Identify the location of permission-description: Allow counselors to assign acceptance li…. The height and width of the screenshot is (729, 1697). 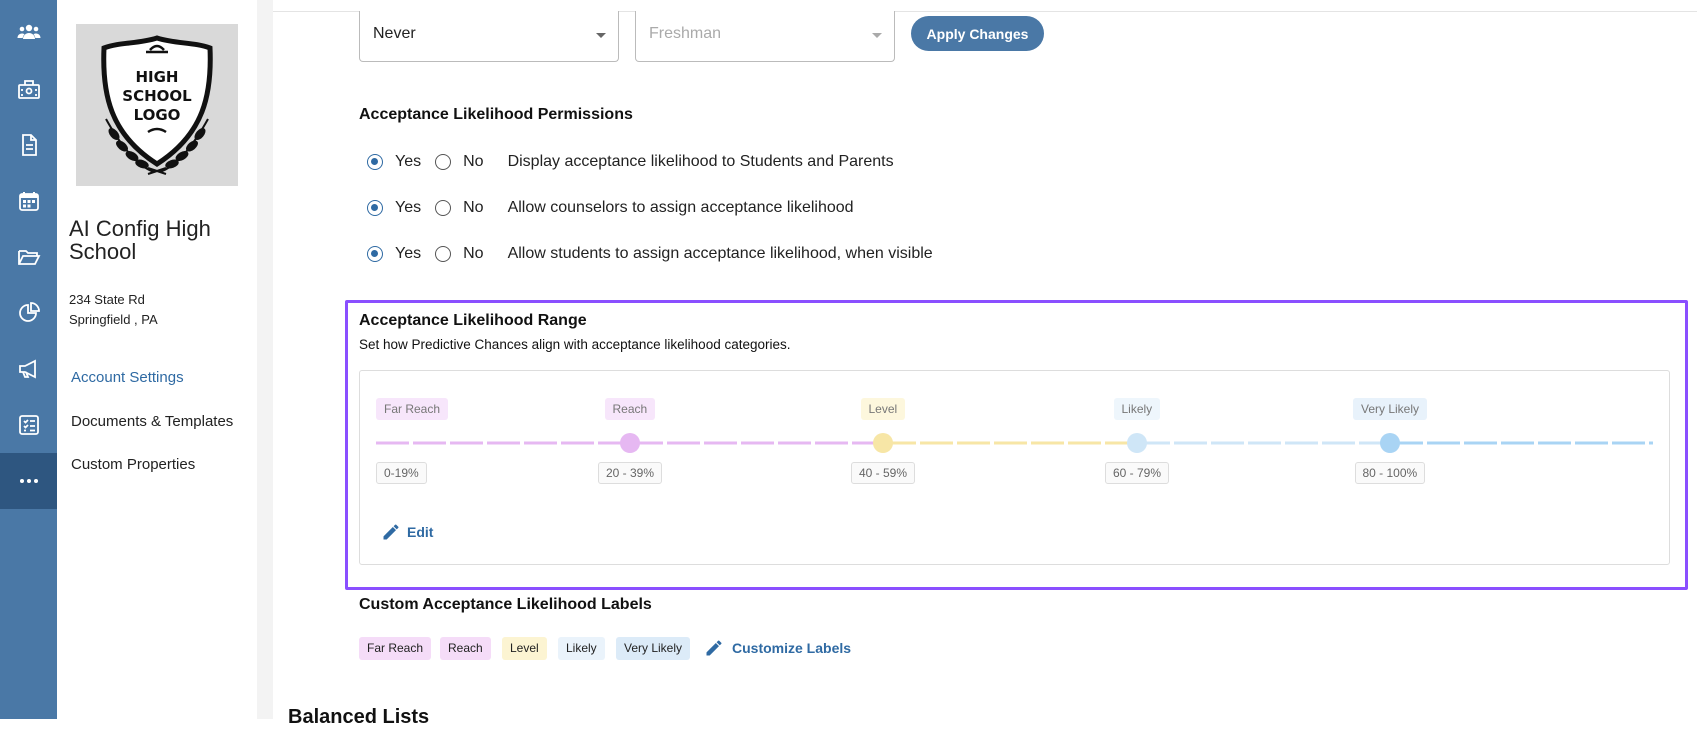
(680, 207).